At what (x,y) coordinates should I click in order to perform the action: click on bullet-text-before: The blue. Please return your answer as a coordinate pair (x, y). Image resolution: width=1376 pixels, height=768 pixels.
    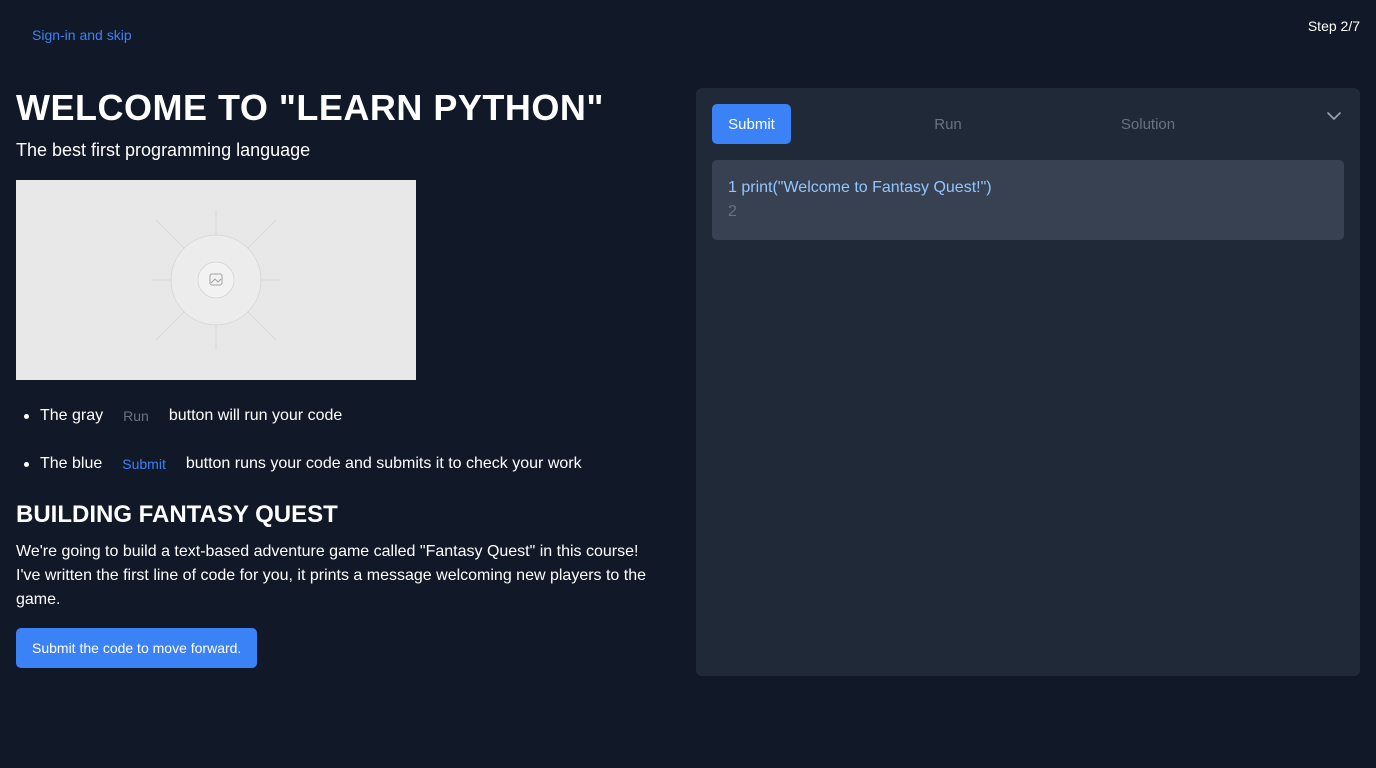
    Looking at the image, I should click on (71, 463).